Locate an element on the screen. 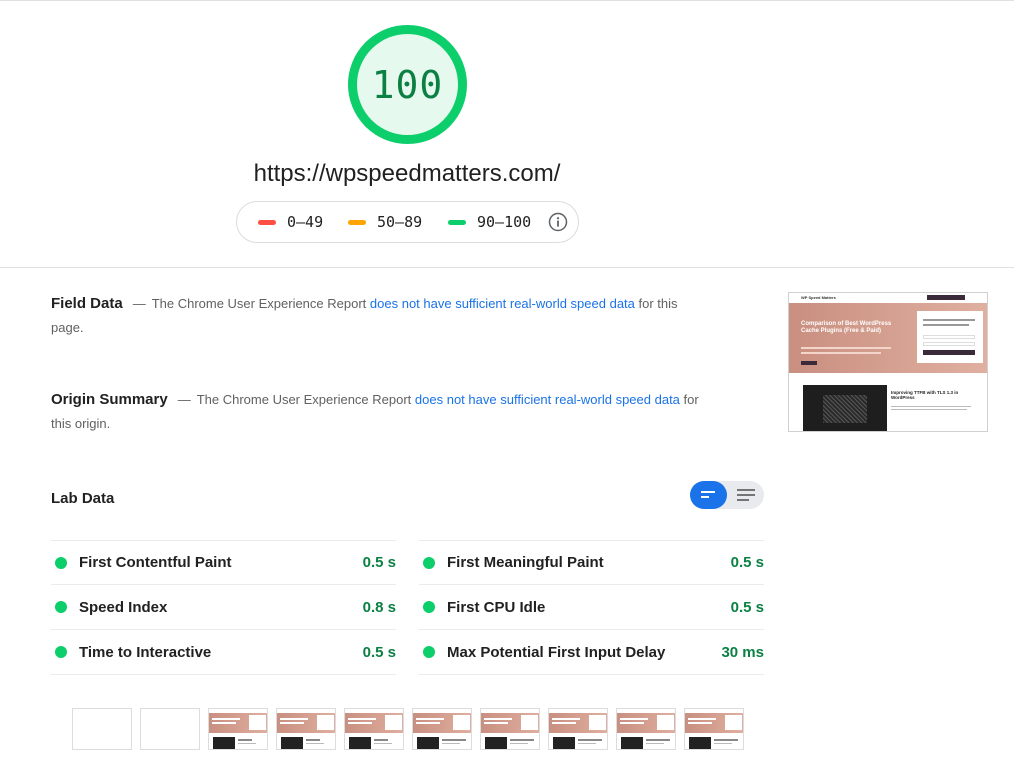 The width and height of the screenshot is (1014, 772). bars-view-button is located at coordinates (708, 495).